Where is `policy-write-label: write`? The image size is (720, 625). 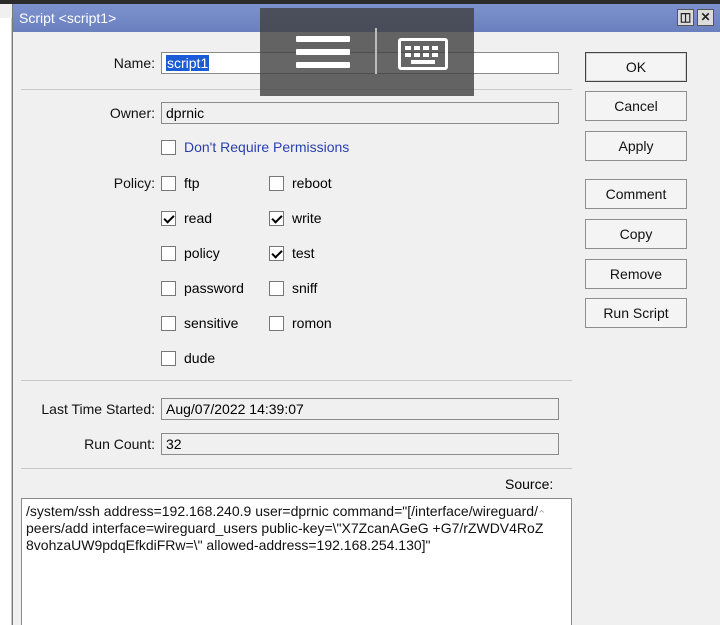 policy-write-label: write is located at coordinates (307, 218).